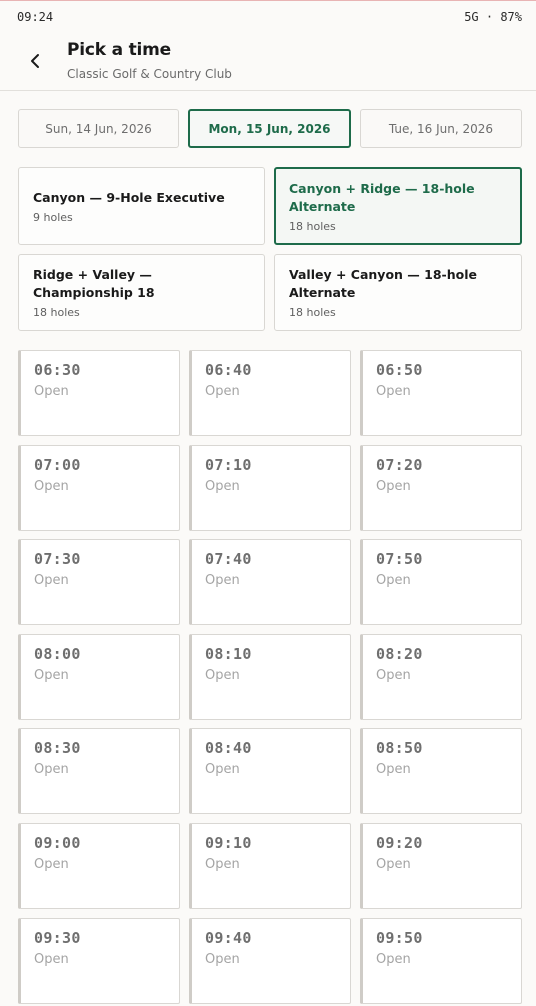 Image resolution: width=536 pixels, height=1006 pixels. What do you see at coordinates (228, 748) in the screenshot?
I see `slot-time: 08:40` at bounding box center [228, 748].